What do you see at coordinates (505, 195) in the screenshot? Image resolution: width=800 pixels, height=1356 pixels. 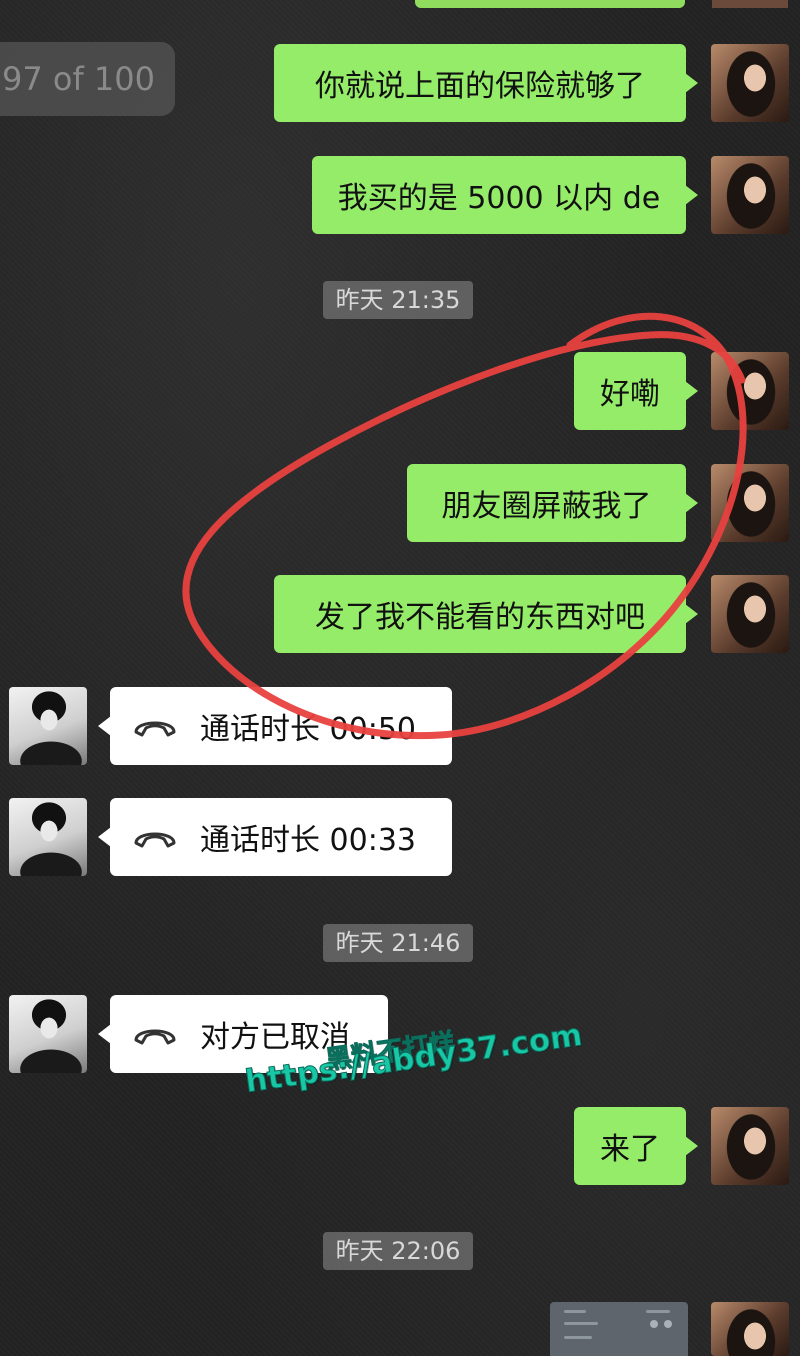 I see `message-bubble-sent: 我买的是 5000 以内 de` at bounding box center [505, 195].